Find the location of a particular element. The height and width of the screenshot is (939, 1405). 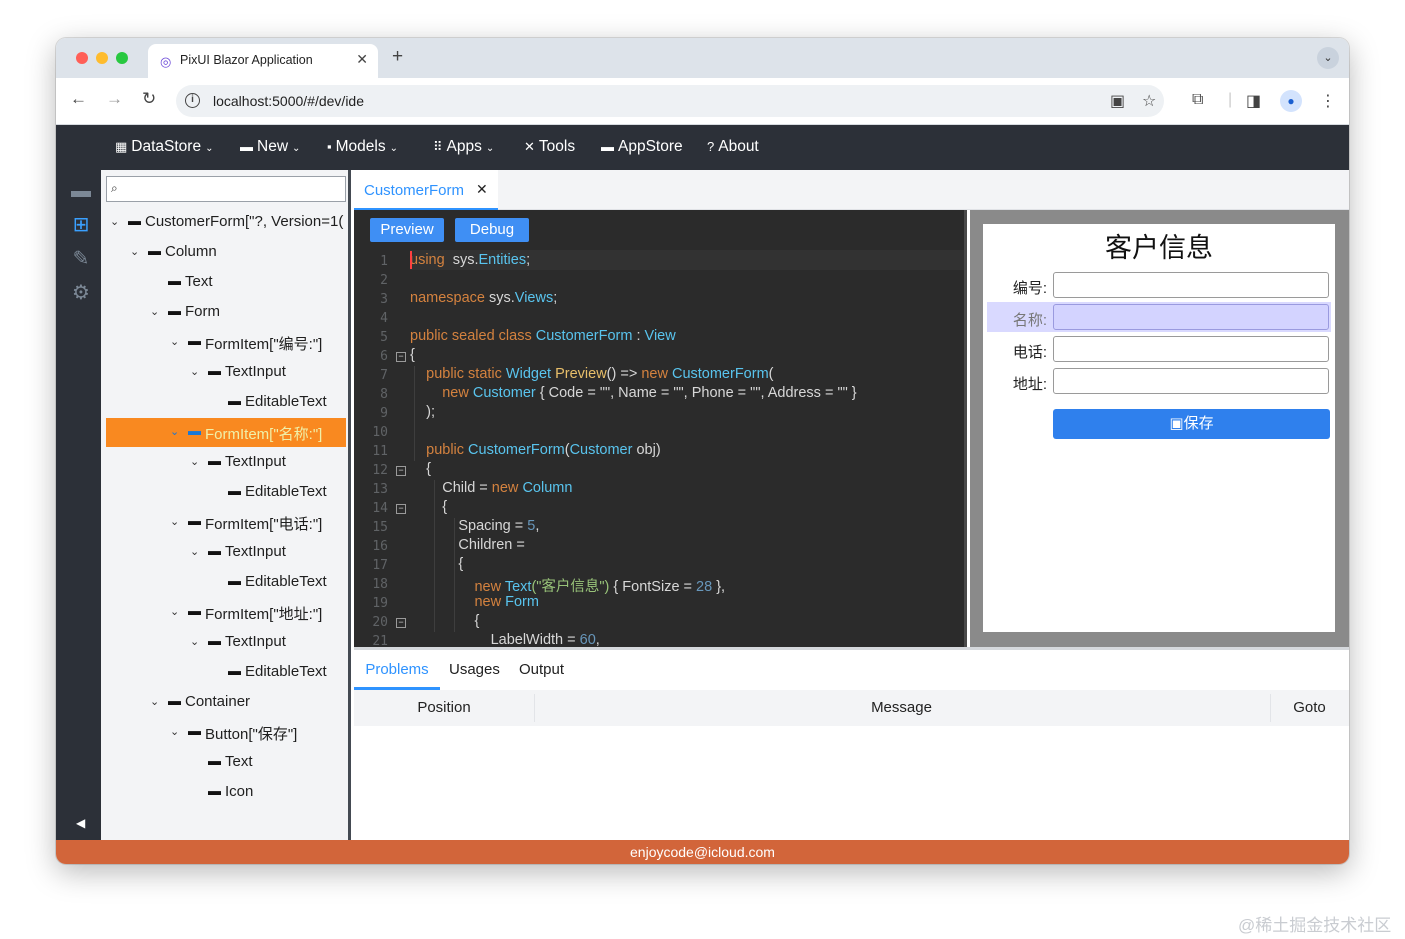

code-token: sys. is located at coordinates (499, 298).